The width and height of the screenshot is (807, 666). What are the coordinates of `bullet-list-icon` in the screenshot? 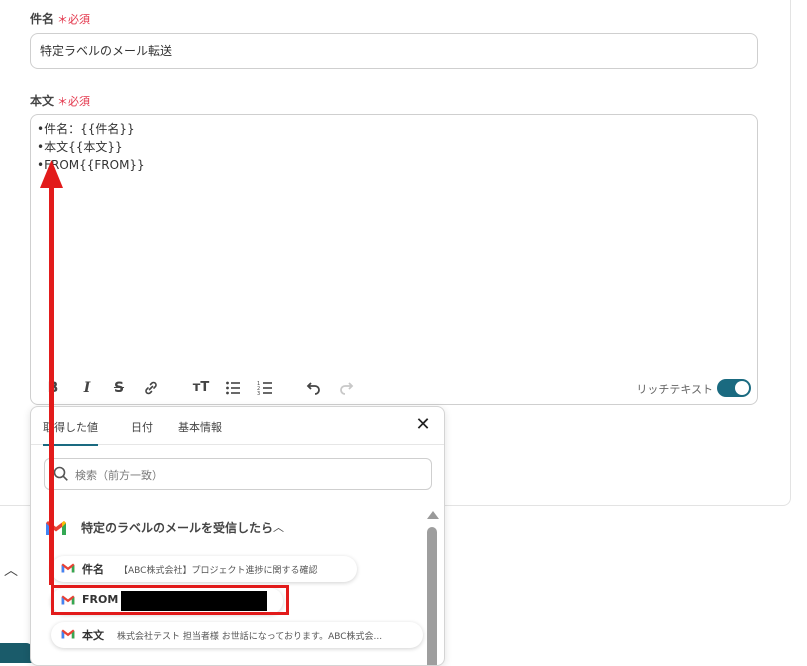 It's located at (233, 388).